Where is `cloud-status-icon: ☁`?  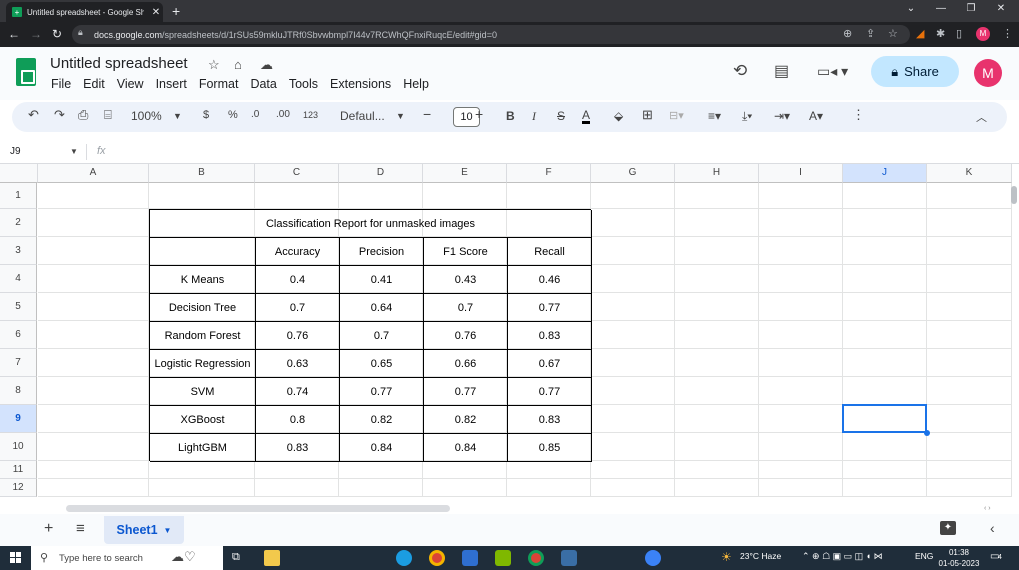
cloud-status-icon: ☁ is located at coordinates (266, 65).